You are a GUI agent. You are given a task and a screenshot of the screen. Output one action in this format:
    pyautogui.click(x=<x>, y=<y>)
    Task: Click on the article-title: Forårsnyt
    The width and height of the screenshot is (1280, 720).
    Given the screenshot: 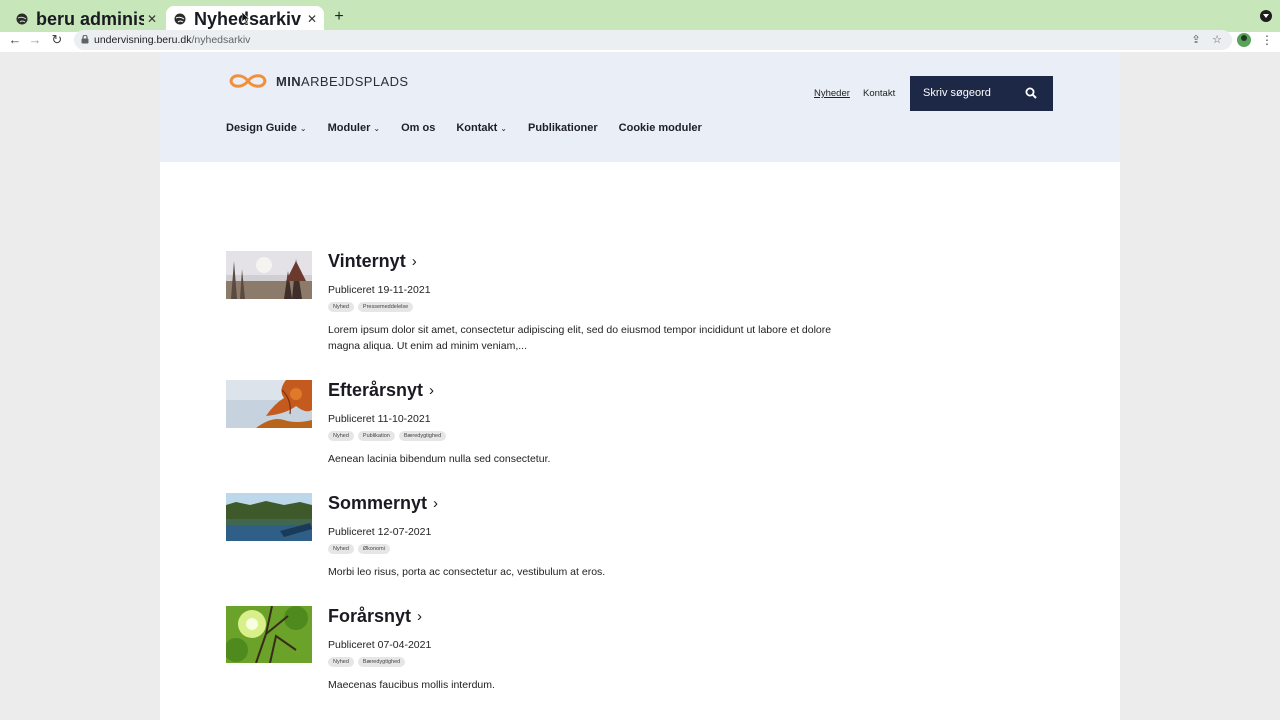 What is the action you would take?
    pyautogui.click(x=370, y=616)
    